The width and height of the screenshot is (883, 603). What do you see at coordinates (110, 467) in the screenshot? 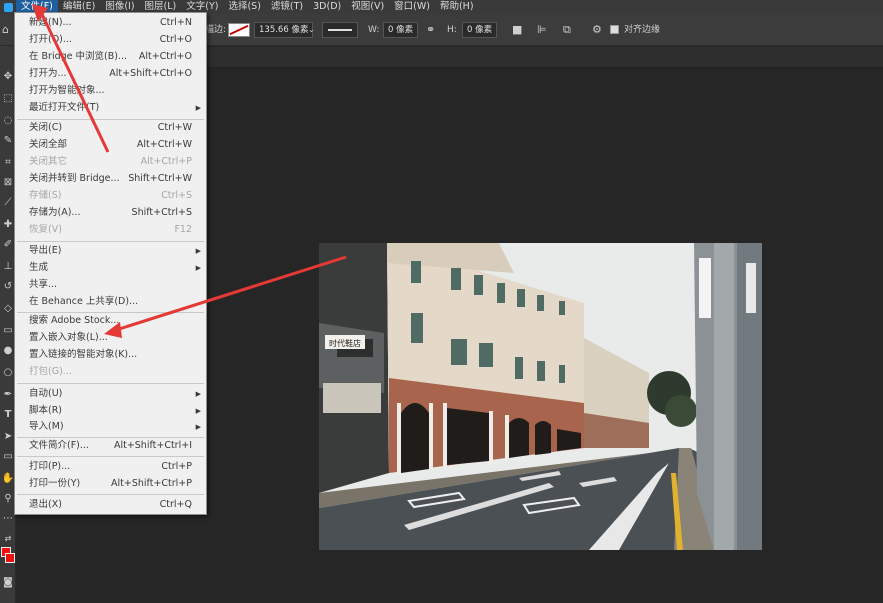
I see `file-menu-item: 打印(P)... Ctrl+P` at bounding box center [110, 467].